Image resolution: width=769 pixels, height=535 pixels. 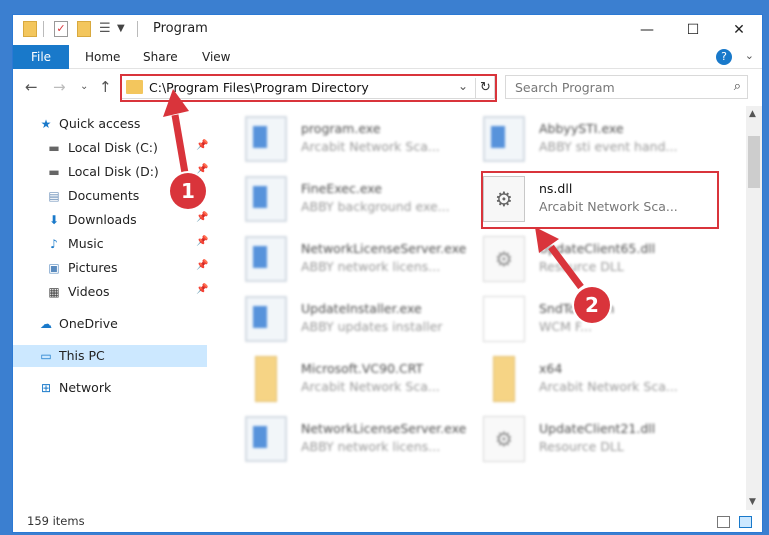 What do you see at coordinates (592, 305) in the screenshot?
I see `step-2-badge: 2` at bounding box center [592, 305].